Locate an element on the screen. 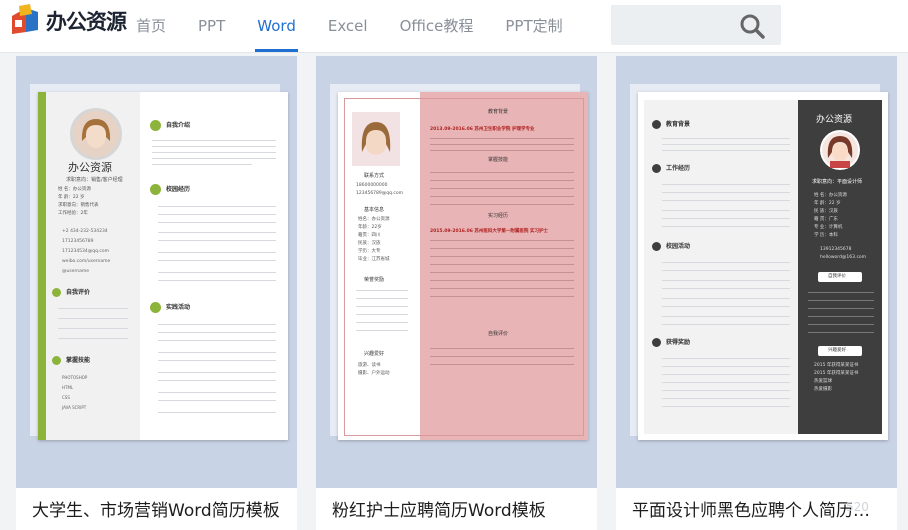  info-line: 专 业：计算机 is located at coordinates (828, 227).